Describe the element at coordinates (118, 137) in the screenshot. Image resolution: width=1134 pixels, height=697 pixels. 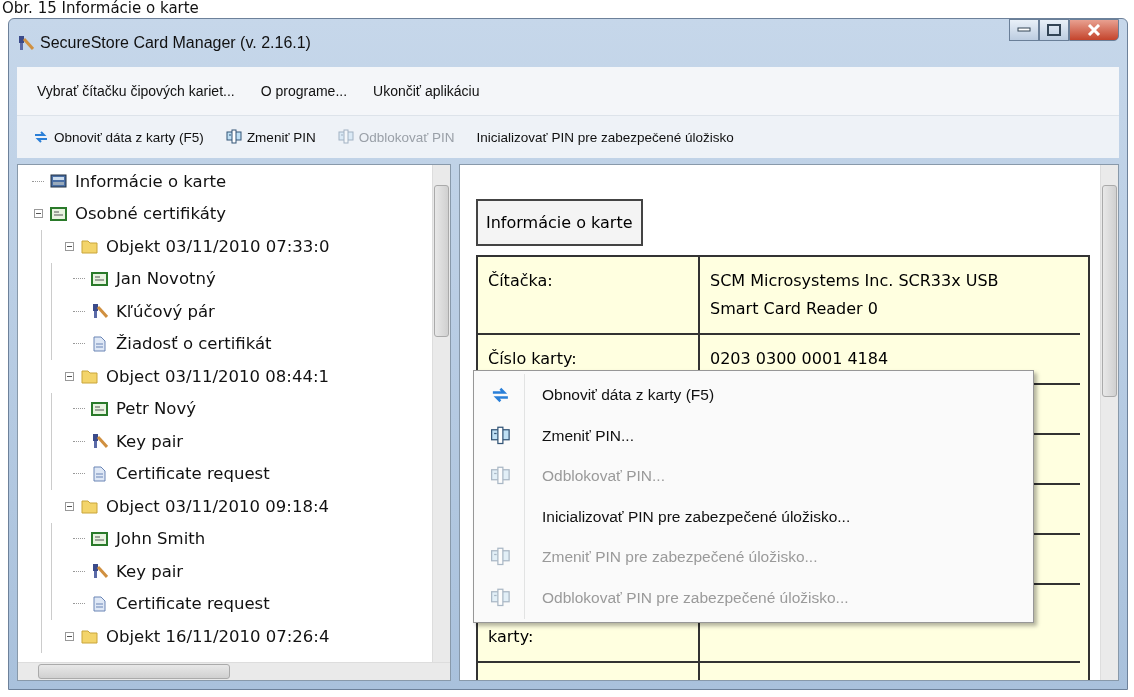
I see `toolbar-button: Obnoviť dáta z karty (F5)` at that location.